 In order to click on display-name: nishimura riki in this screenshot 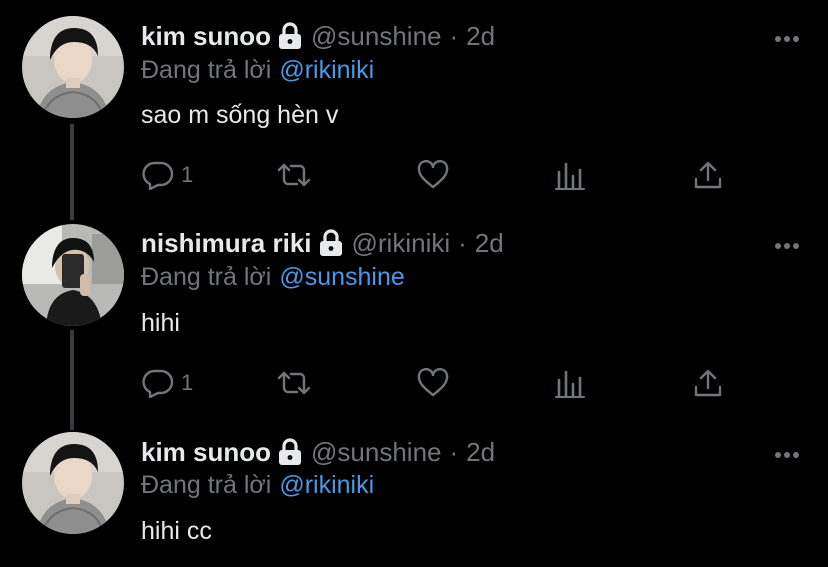, I will do `click(226, 243)`.